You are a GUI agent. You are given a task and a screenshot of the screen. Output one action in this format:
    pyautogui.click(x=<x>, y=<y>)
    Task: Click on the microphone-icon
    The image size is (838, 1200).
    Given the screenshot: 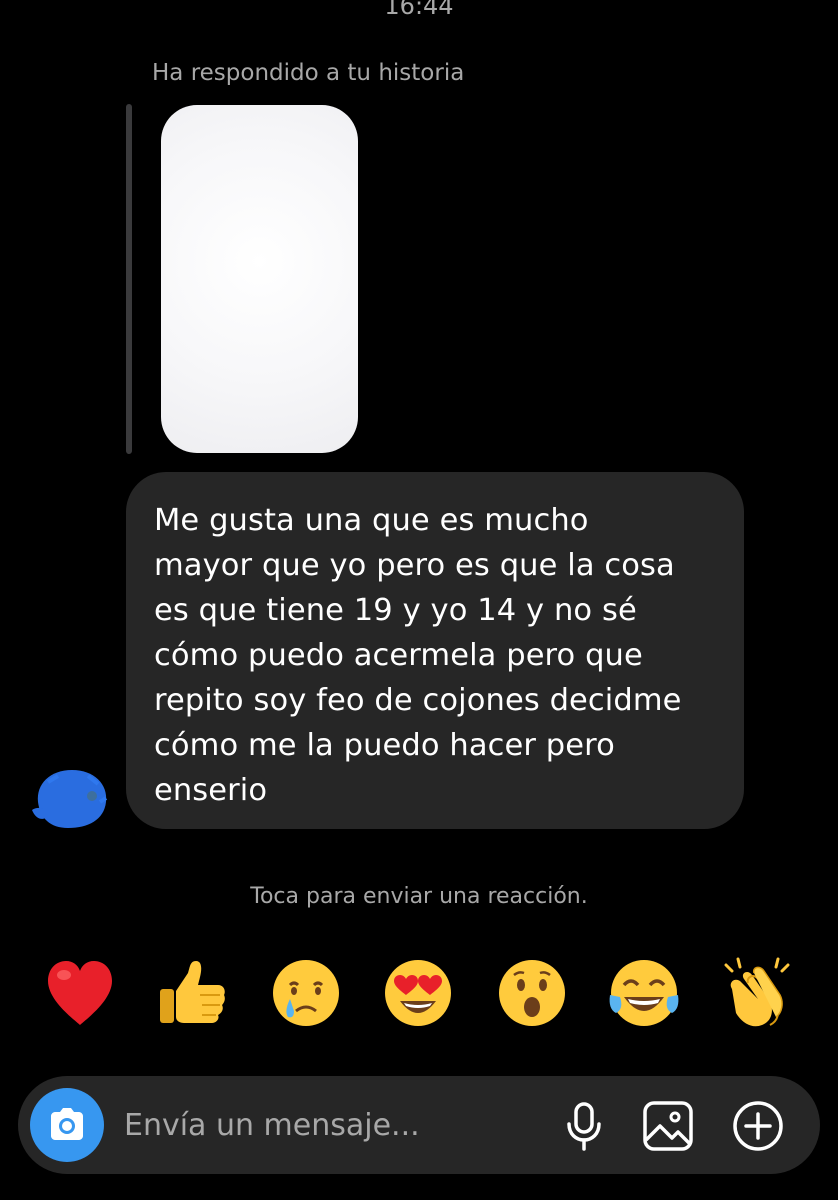 What is the action you would take?
    pyautogui.click(x=584, y=1126)
    